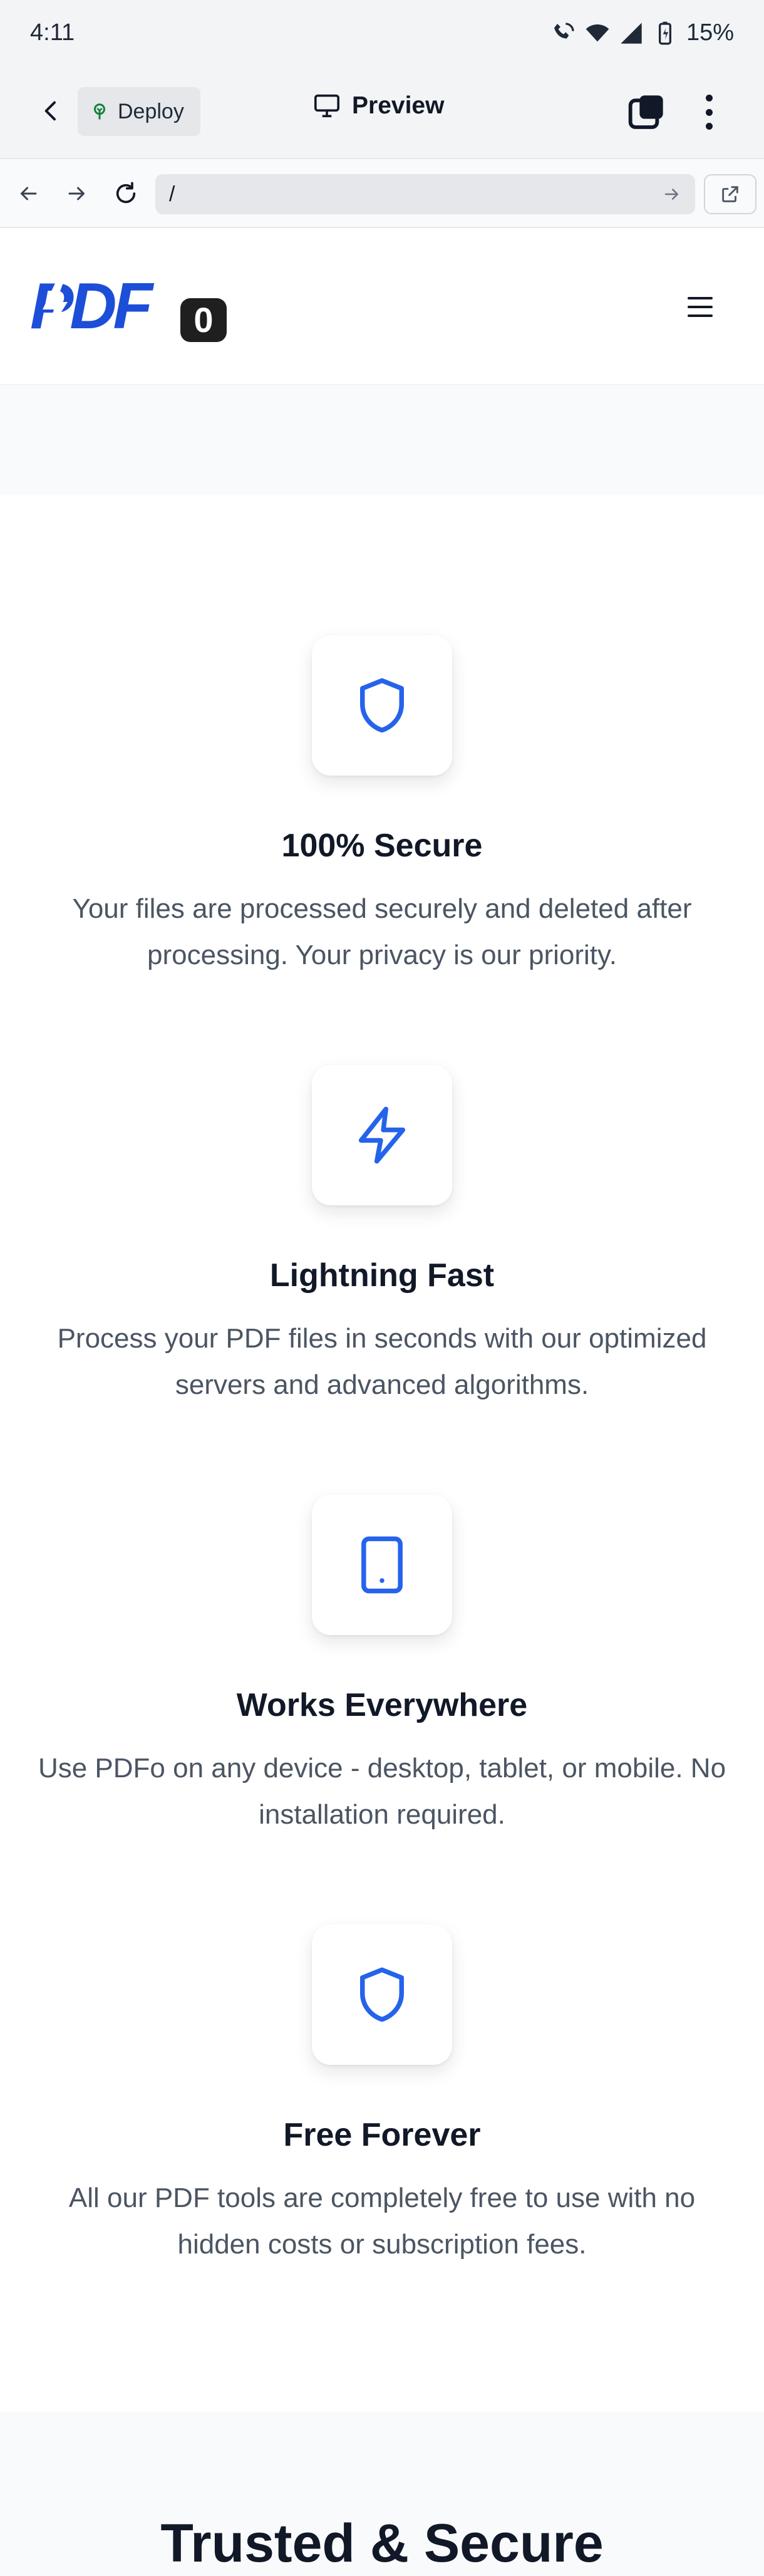  Describe the element at coordinates (326, 106) in the screenshot. I see `monitor-icon` at that location.